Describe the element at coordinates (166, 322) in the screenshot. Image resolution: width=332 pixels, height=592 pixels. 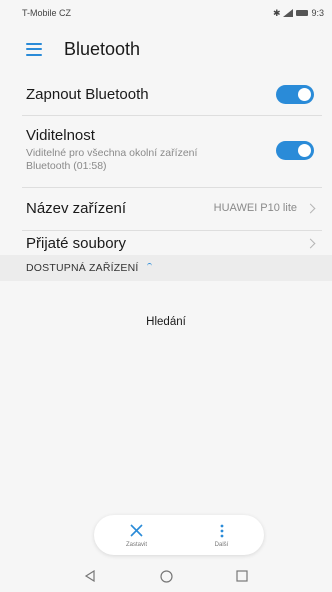
I see `searching-status: Hledání` at that location.